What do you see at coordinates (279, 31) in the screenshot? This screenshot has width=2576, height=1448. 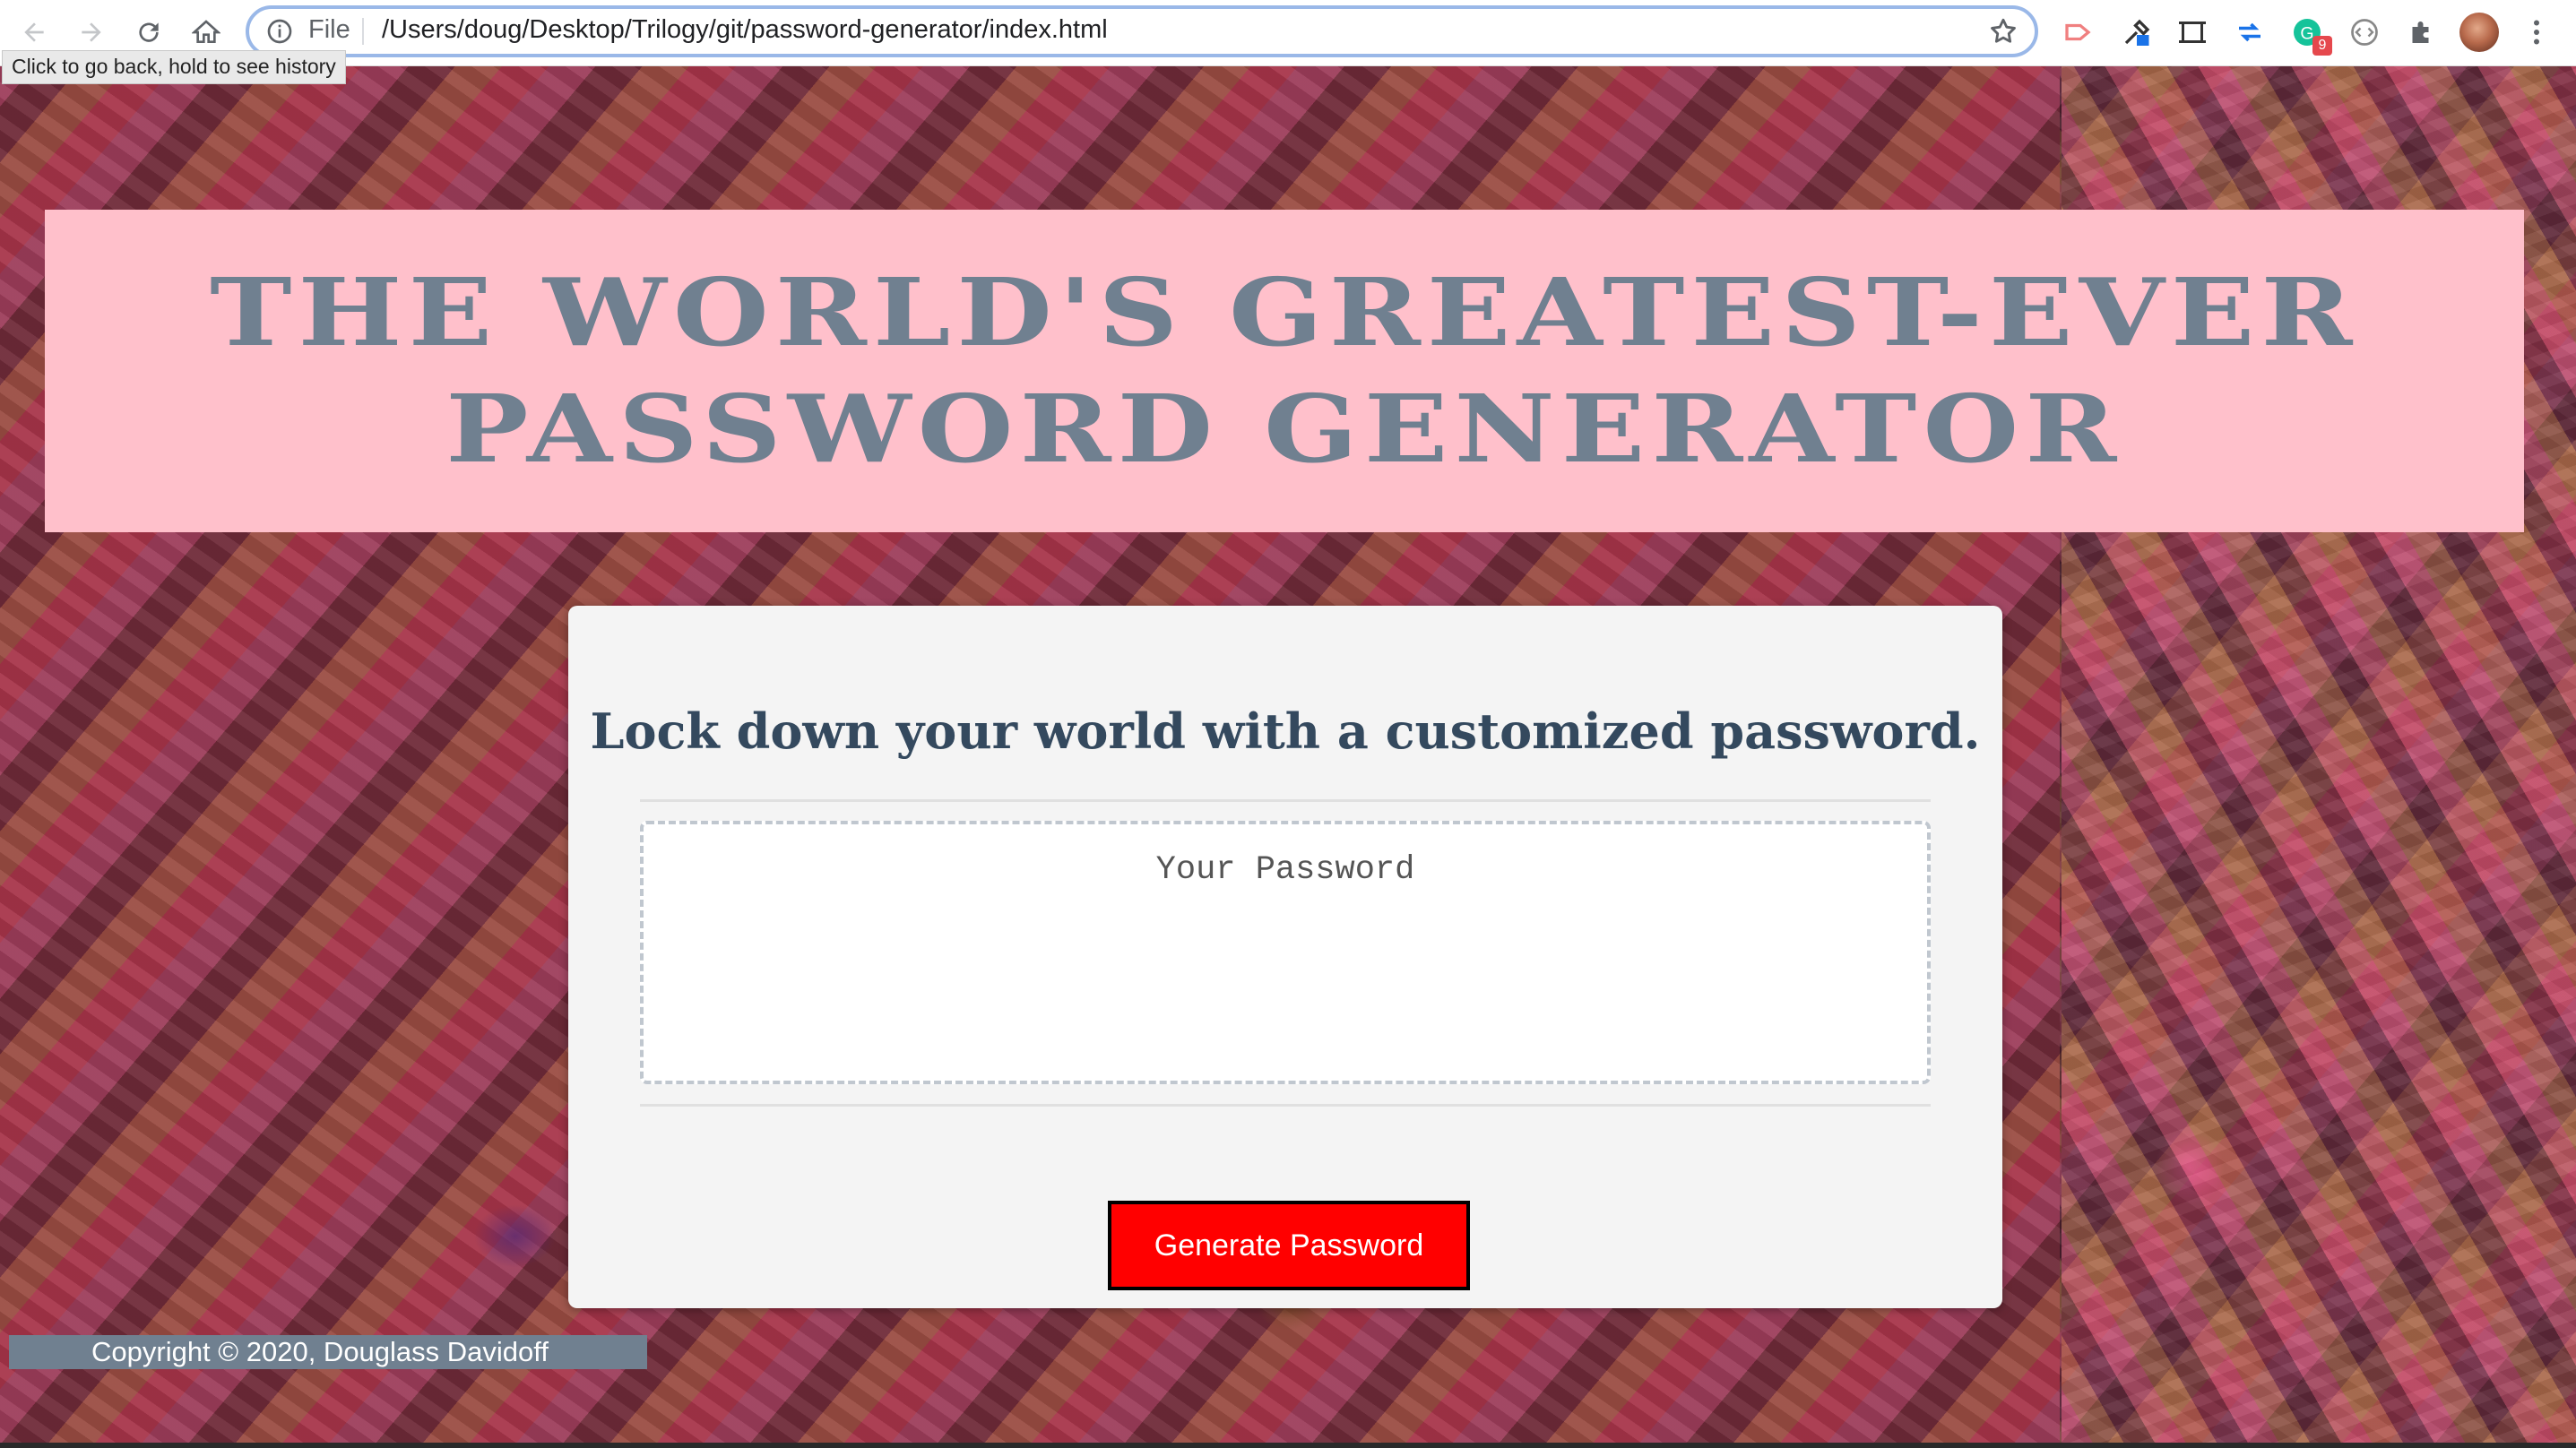 I see `info-icon` at bounding box center [279, 31].